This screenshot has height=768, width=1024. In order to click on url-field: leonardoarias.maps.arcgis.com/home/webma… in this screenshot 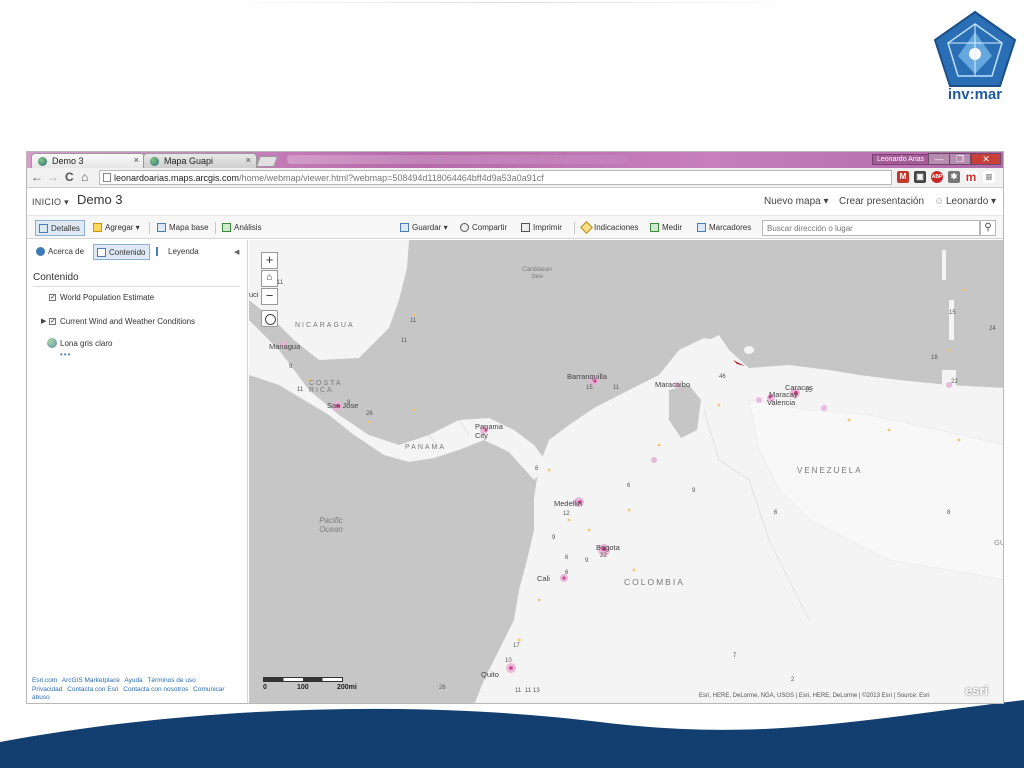, I will do `click(495, 177)`.